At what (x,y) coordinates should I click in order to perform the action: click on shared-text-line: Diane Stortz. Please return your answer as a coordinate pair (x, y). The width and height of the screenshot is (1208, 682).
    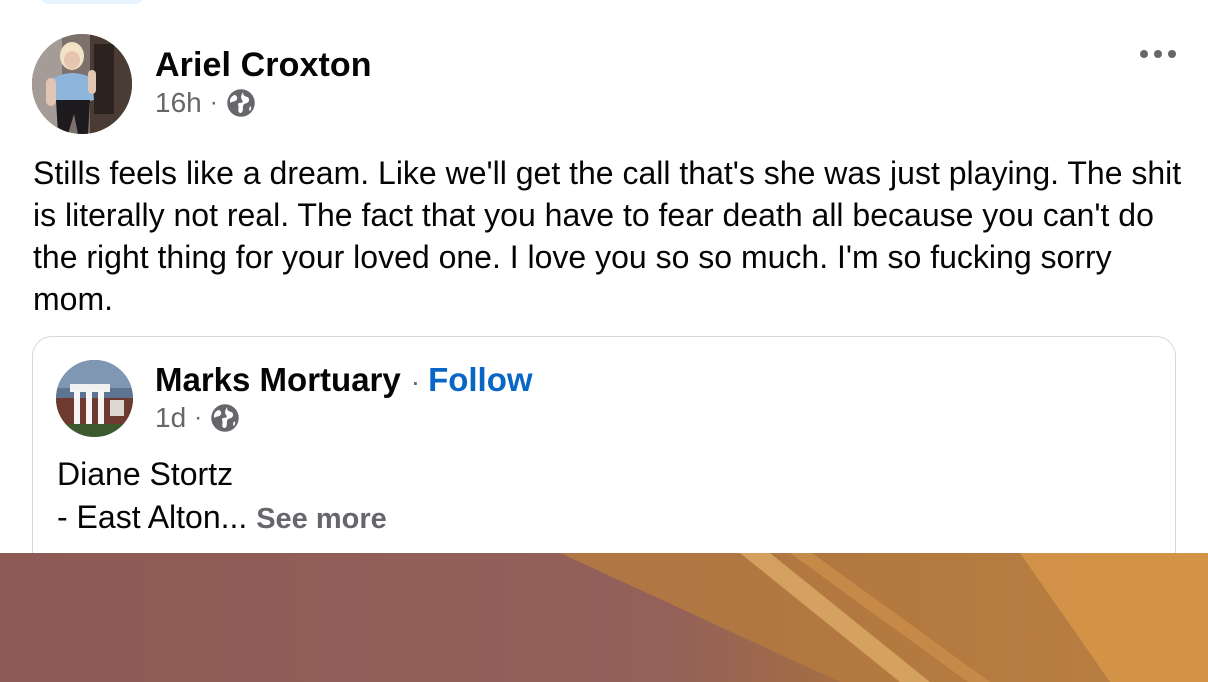
    Looking at the image, I should click on (145, 474).